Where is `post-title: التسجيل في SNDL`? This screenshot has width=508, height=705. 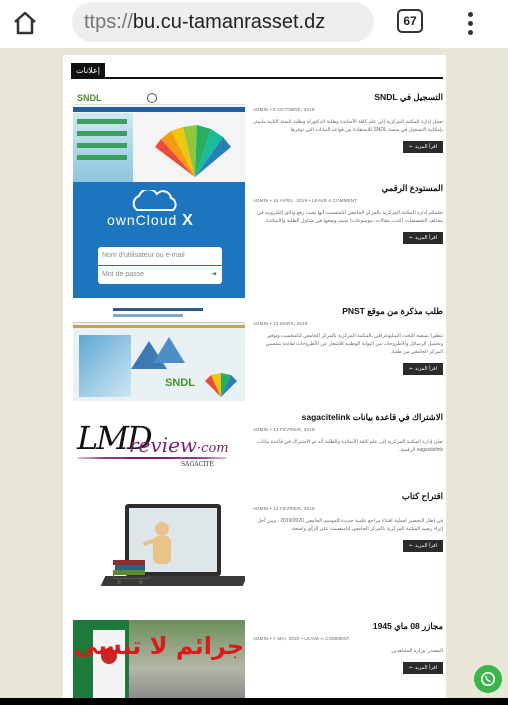 post-title: التسجيل في SNDL is located at coordinates (348, 97).